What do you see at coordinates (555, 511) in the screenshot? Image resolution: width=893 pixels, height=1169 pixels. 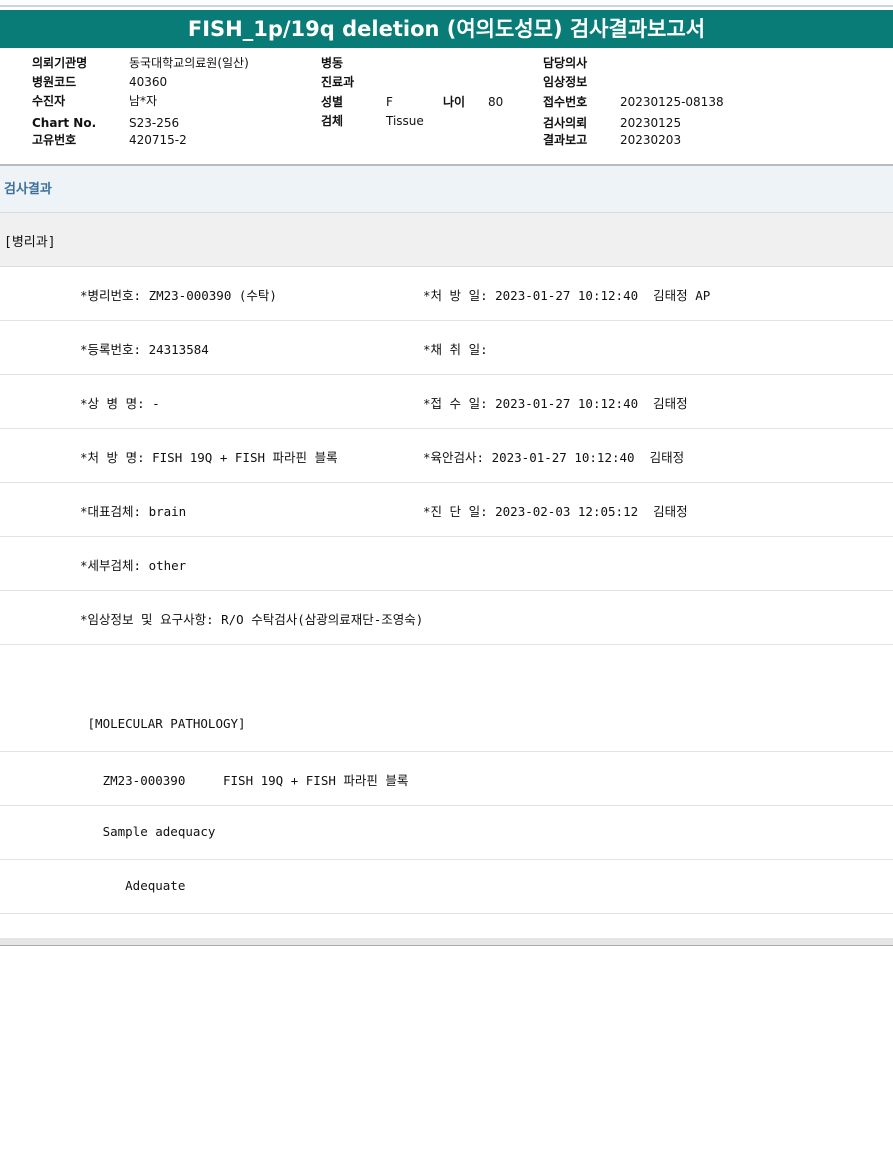 I see `row-right-text: *진 단 일: 2023-02-03 12:05:12 김태정` at bounding box center [555, 511].